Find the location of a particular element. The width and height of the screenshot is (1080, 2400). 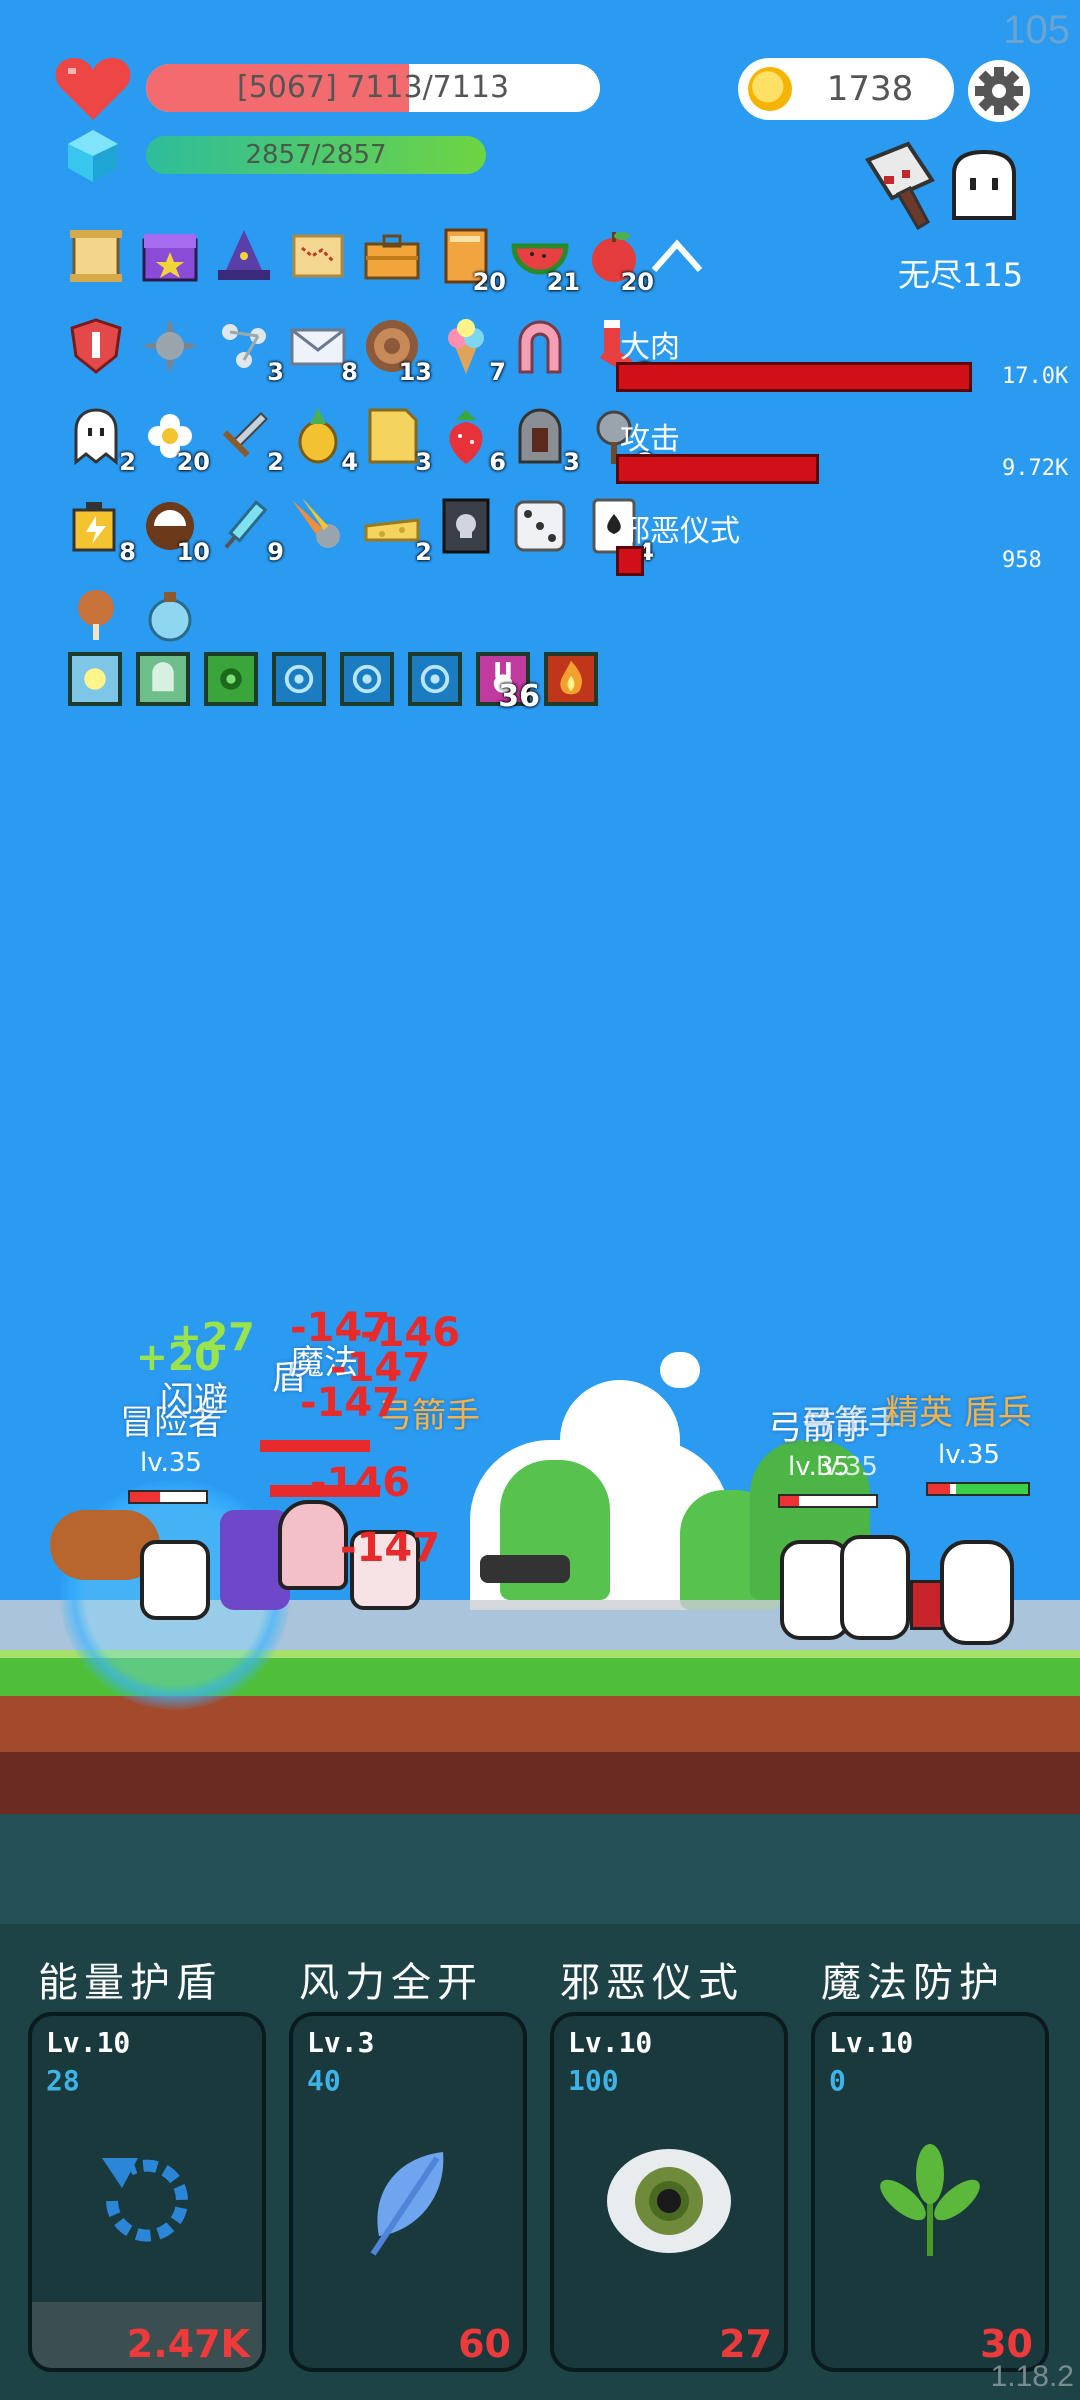

damage-stat-name: 邪恶仪式 is located at coordinates (680, 531).